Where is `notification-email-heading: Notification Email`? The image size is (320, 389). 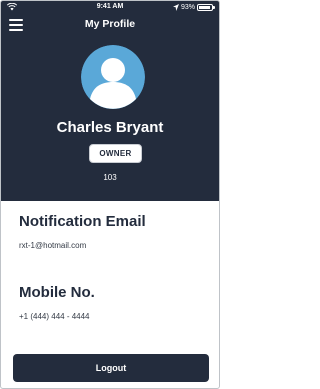
notification-email-heading: Notification Email is located at coordinates (82, 221).